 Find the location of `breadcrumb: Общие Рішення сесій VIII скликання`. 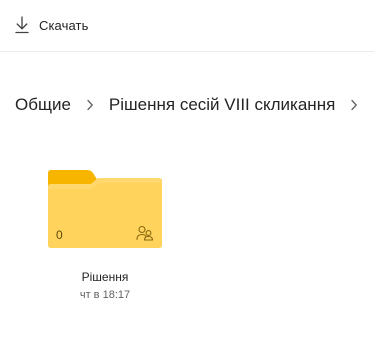

breadcrumb: Общие Рішення сесій VIII скликання is located at coordinates (194, 105).